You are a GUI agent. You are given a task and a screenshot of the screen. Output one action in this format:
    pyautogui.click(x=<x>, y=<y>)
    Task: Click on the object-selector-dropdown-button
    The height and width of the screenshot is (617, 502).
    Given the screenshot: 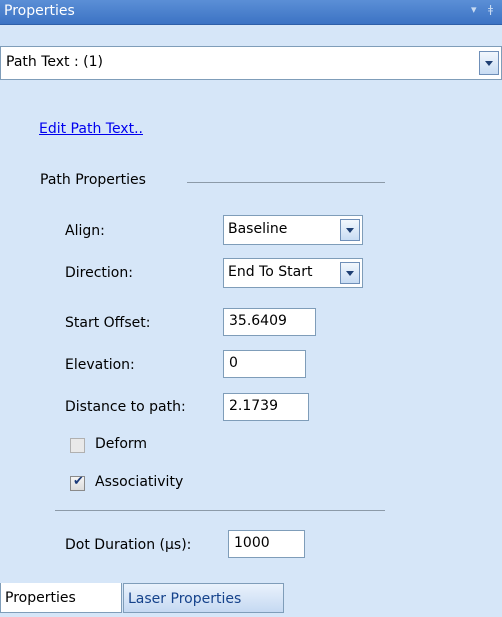 What is the action you would take?
    pyautogui.click(x=489, y=63)
    